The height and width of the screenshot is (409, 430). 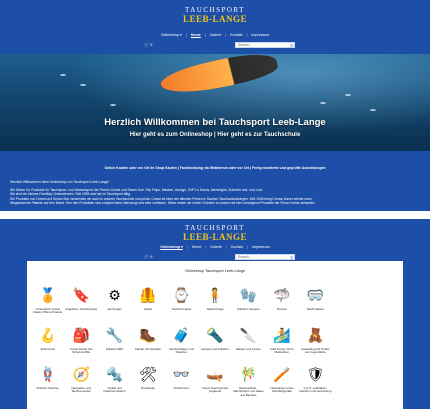 I want to click on category-tile: 🧳 Tauchschlagen und Flaschen, so click(x=181, y=340).